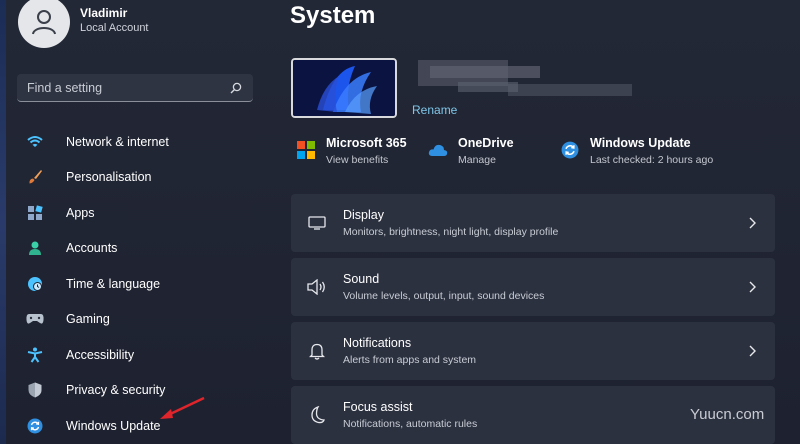  I want to click on device-wallpaper-thumbnail, so click(344, 88).